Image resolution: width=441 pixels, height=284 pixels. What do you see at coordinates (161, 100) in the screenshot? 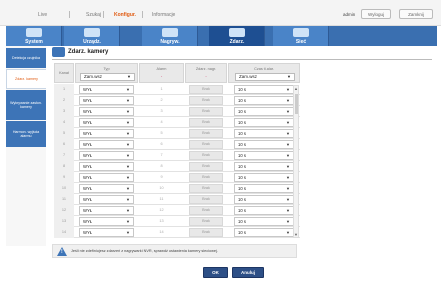
I see `alarm-value: 2` at bounding box center [161, 100].